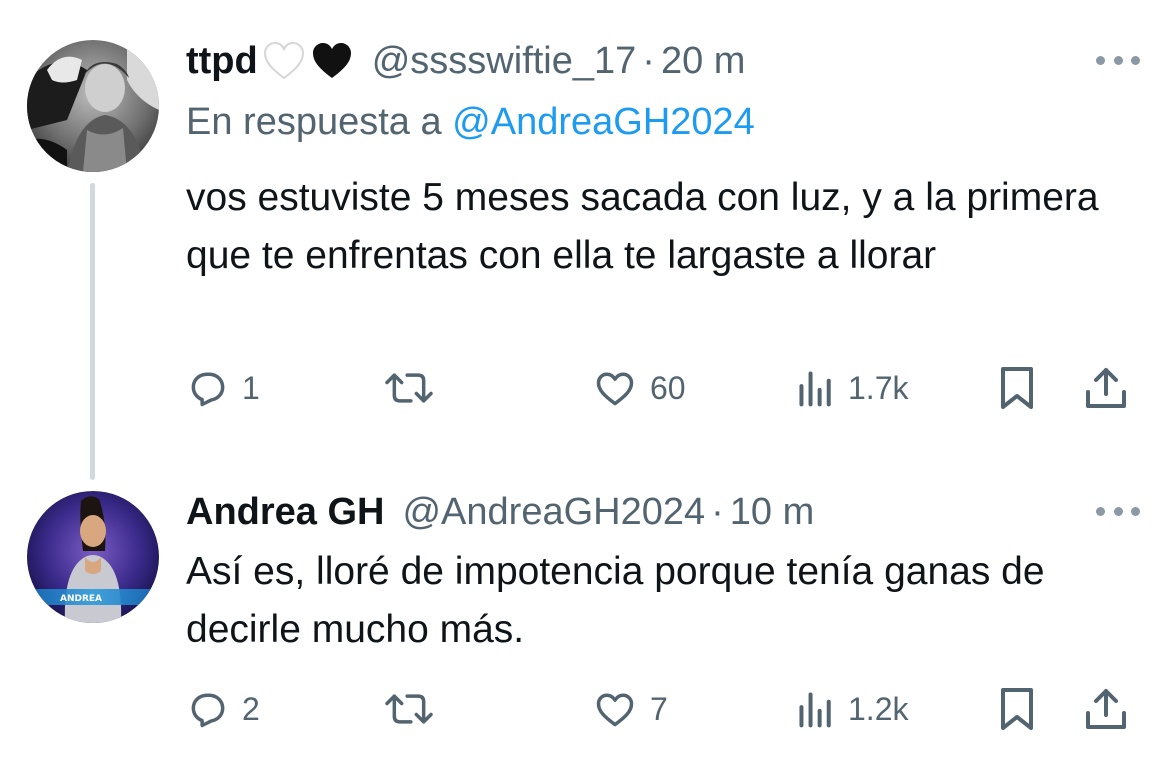 Image resolution: width=1170 pixels, height=763 pixels. Describe the element at coordinates (659, 708) in the screenshot. I see `like-count: 7` at that location.